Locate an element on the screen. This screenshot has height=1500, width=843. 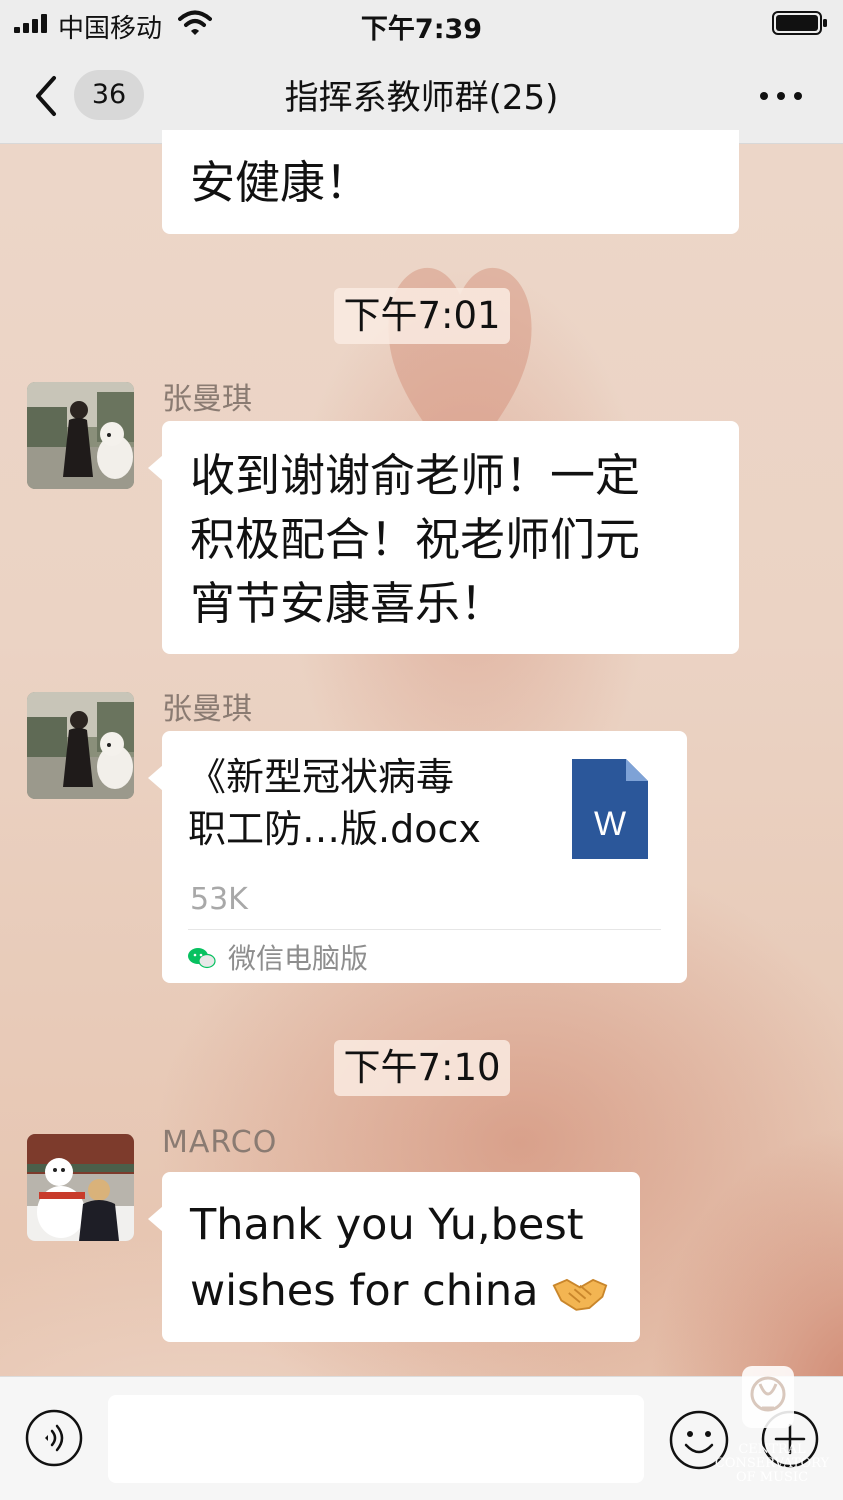
status-time: 下午7:39 is located at coordinates (421, 29).